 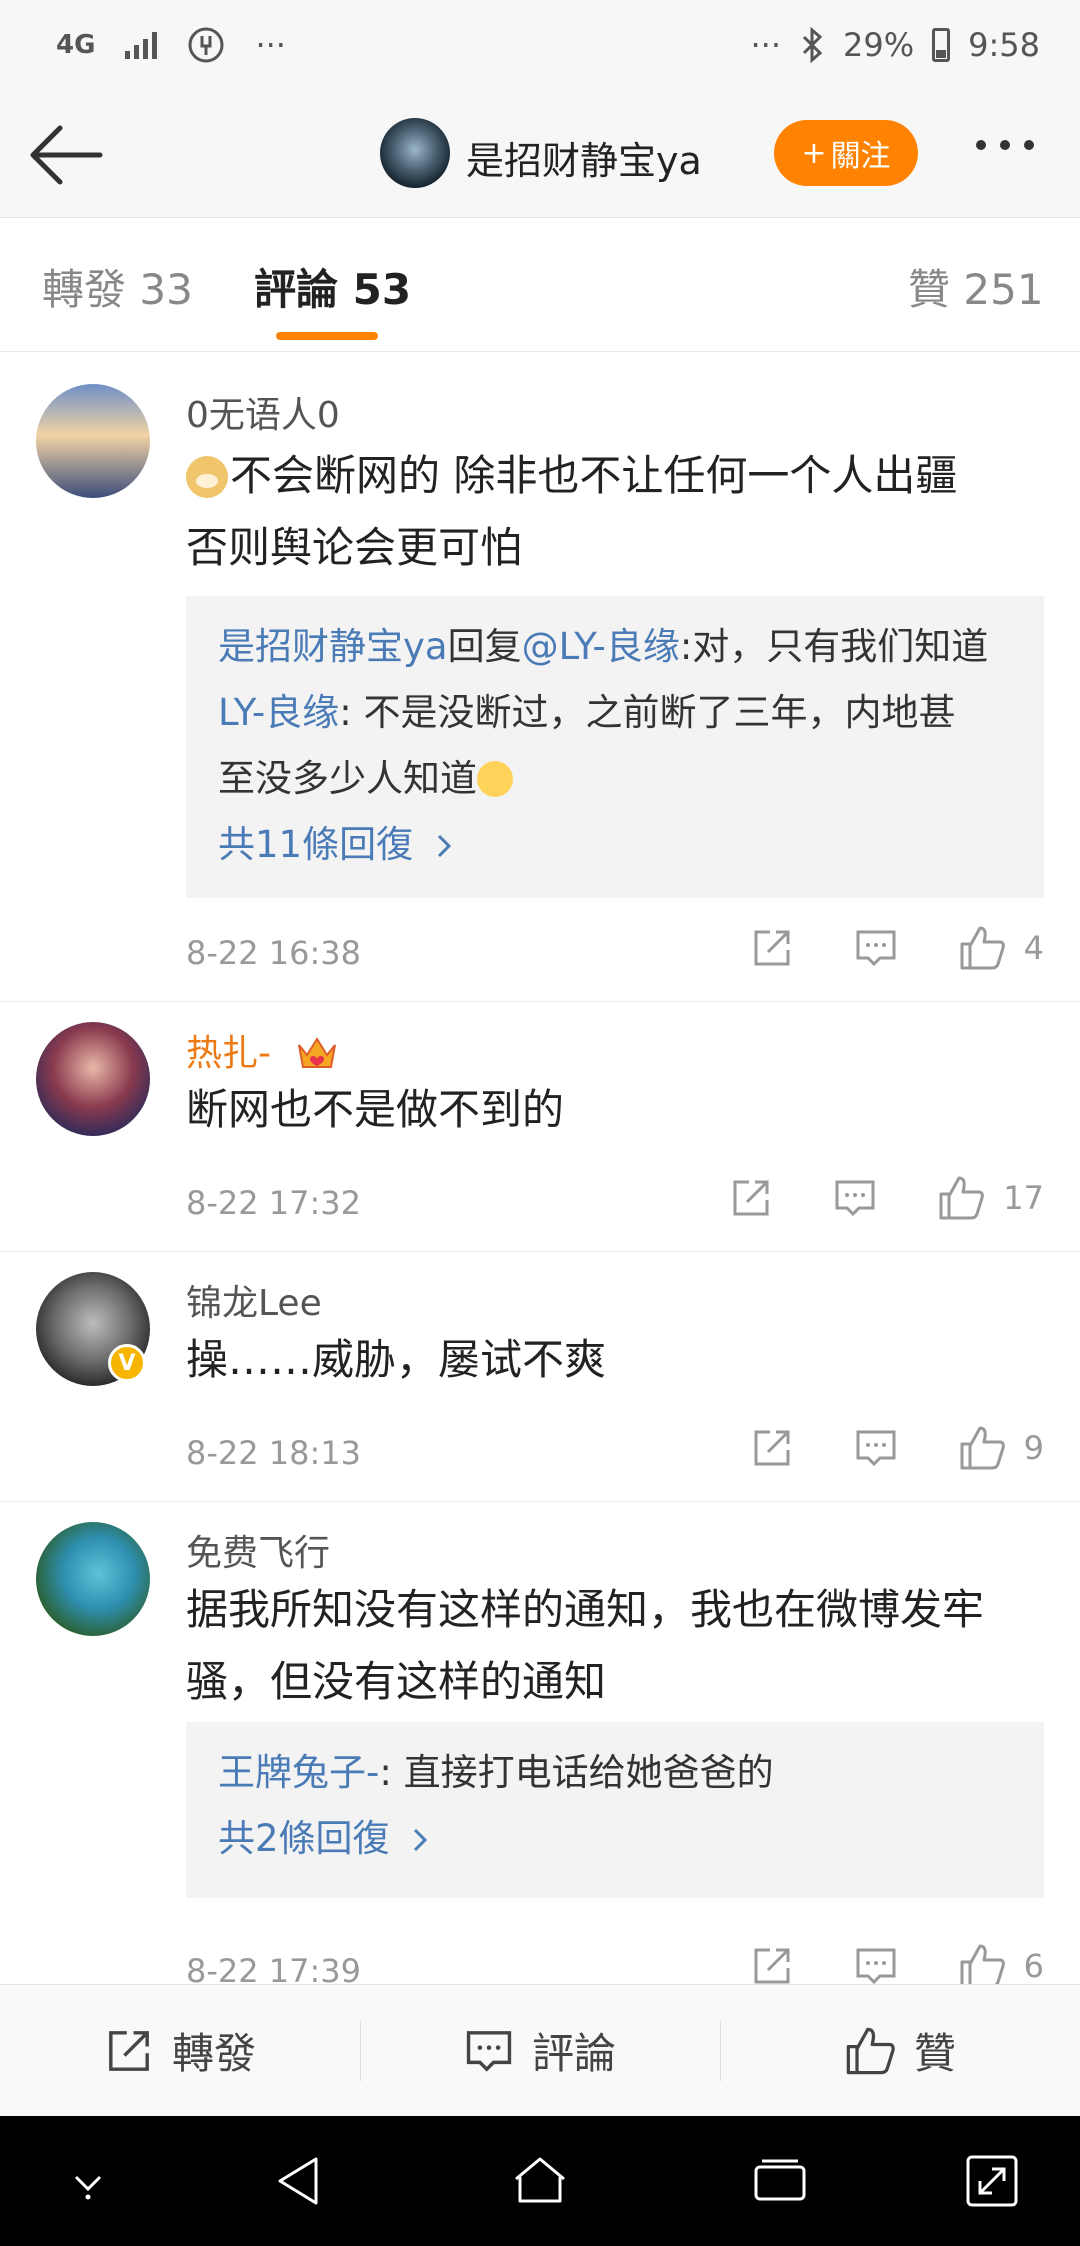 What do you see at coordinates (1023, 1198) in the screenshot?
I see `like-count: 17` at bounding box center [1023, 1198].